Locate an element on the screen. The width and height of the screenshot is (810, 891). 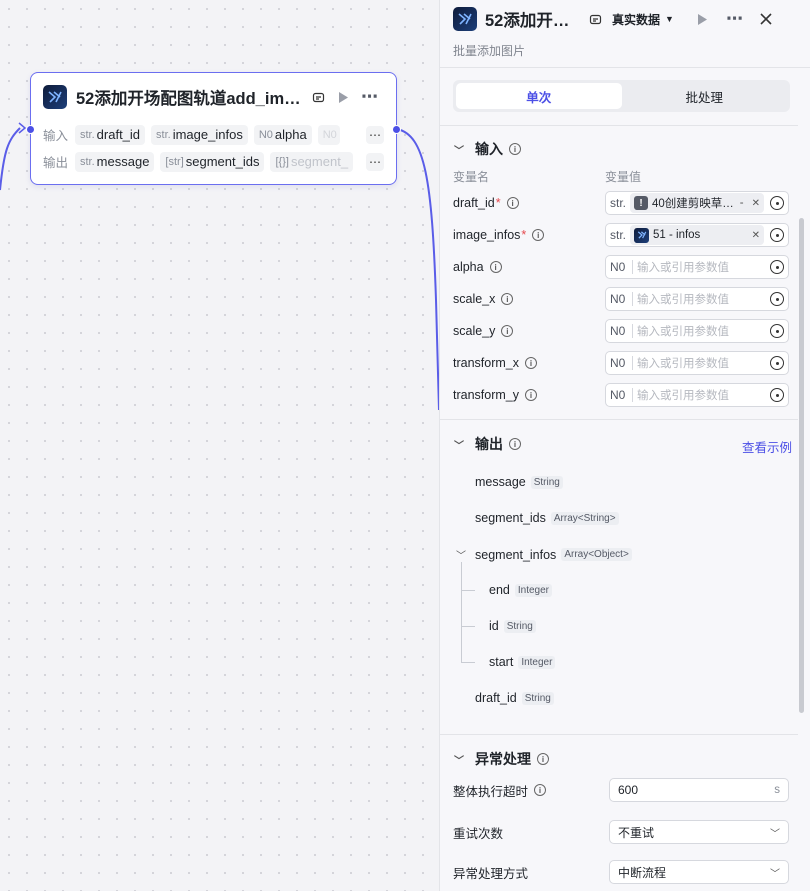
param-row-transform-y: transform_y i N0 输入或引用参数值 is located at coordinates (621, 395).